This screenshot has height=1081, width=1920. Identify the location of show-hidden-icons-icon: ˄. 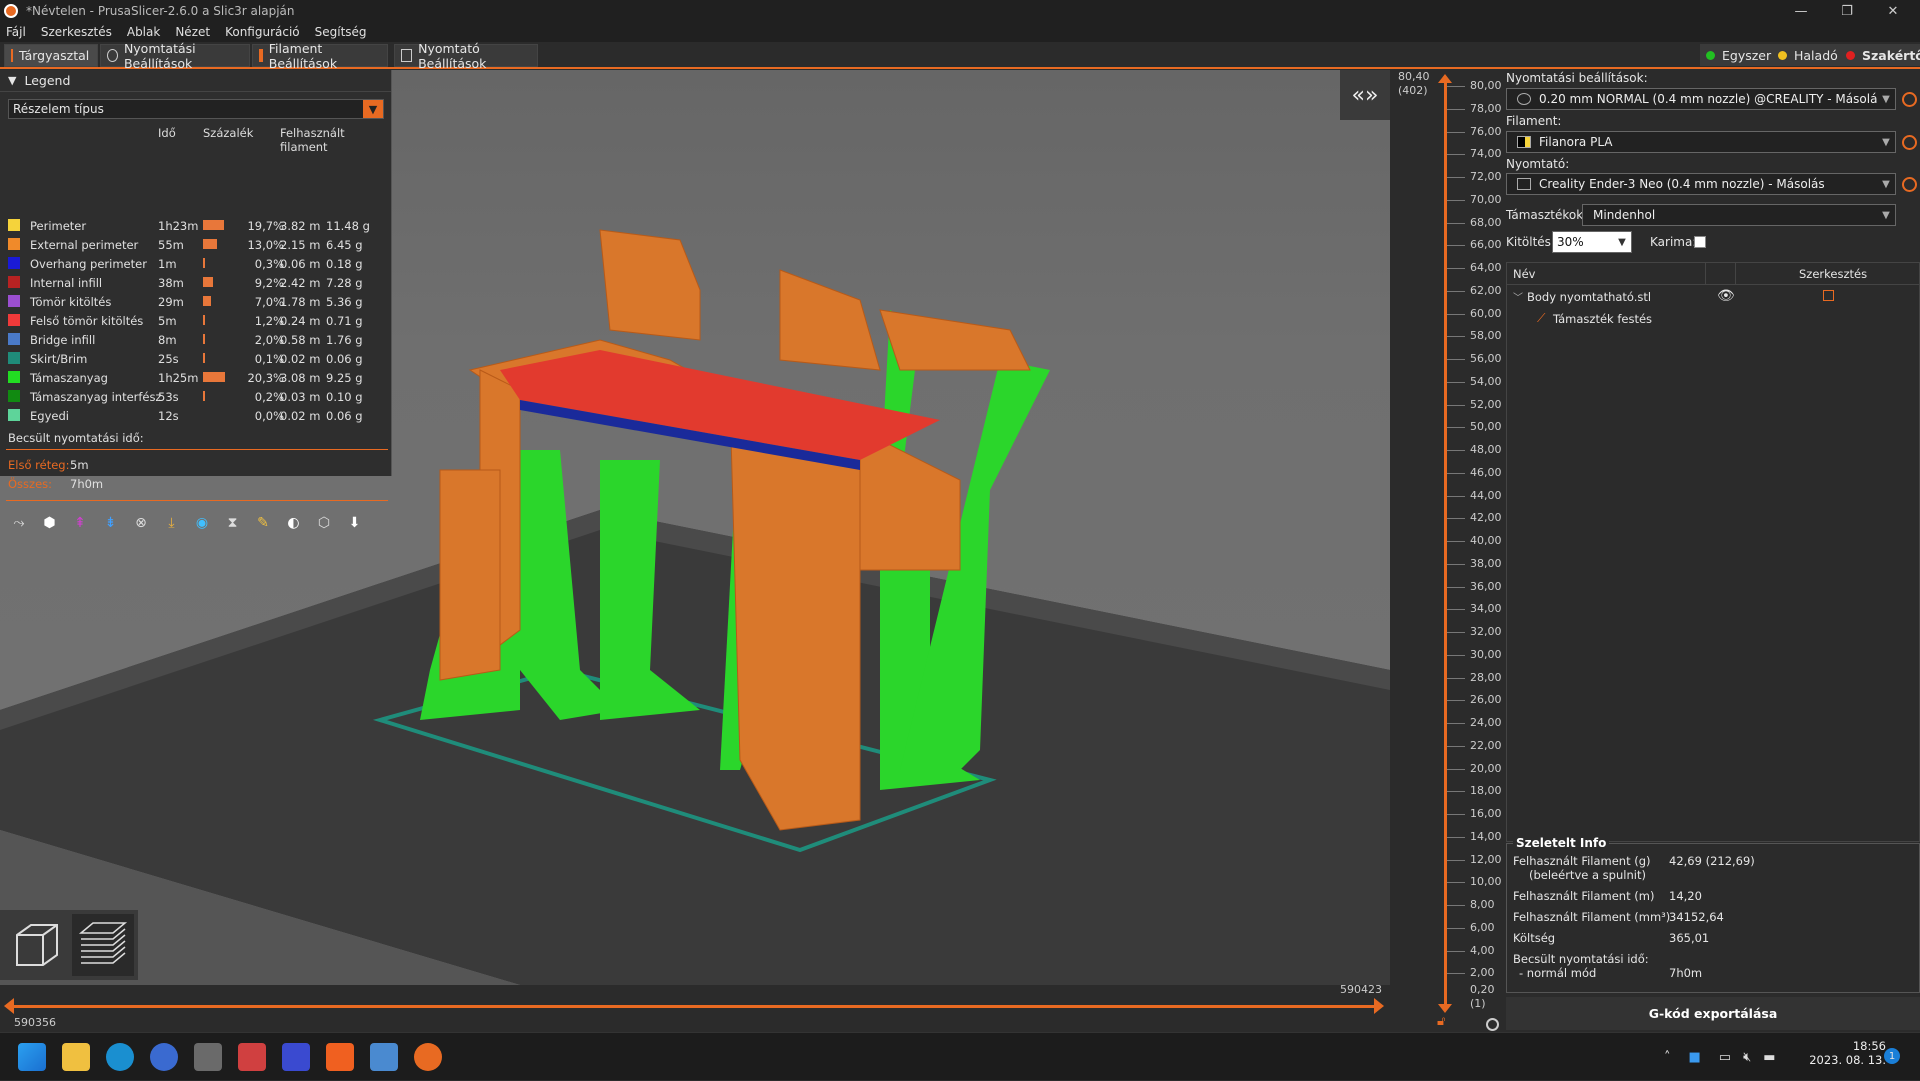
(1667, 1057).